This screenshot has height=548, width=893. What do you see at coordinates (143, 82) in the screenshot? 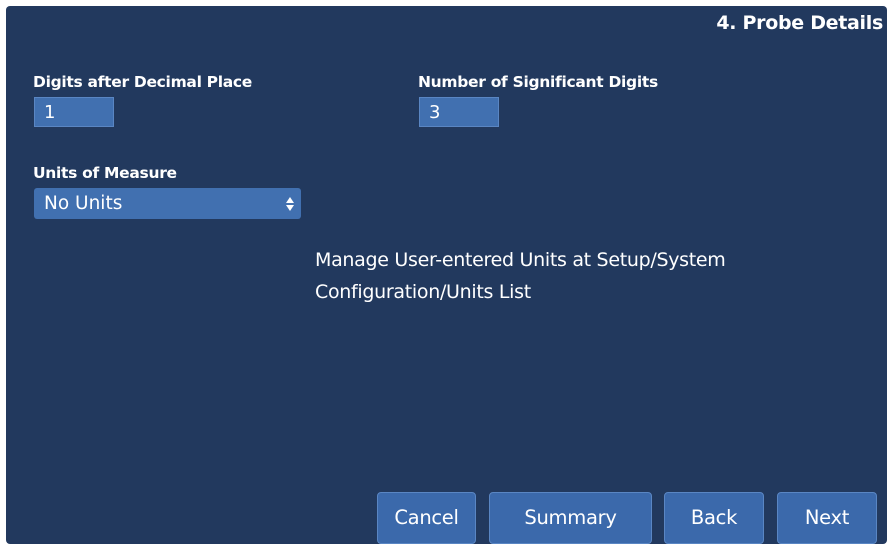
I see `digits-after-decimal-label: Digits after Decimal Place` at bounding box center [143, 82].